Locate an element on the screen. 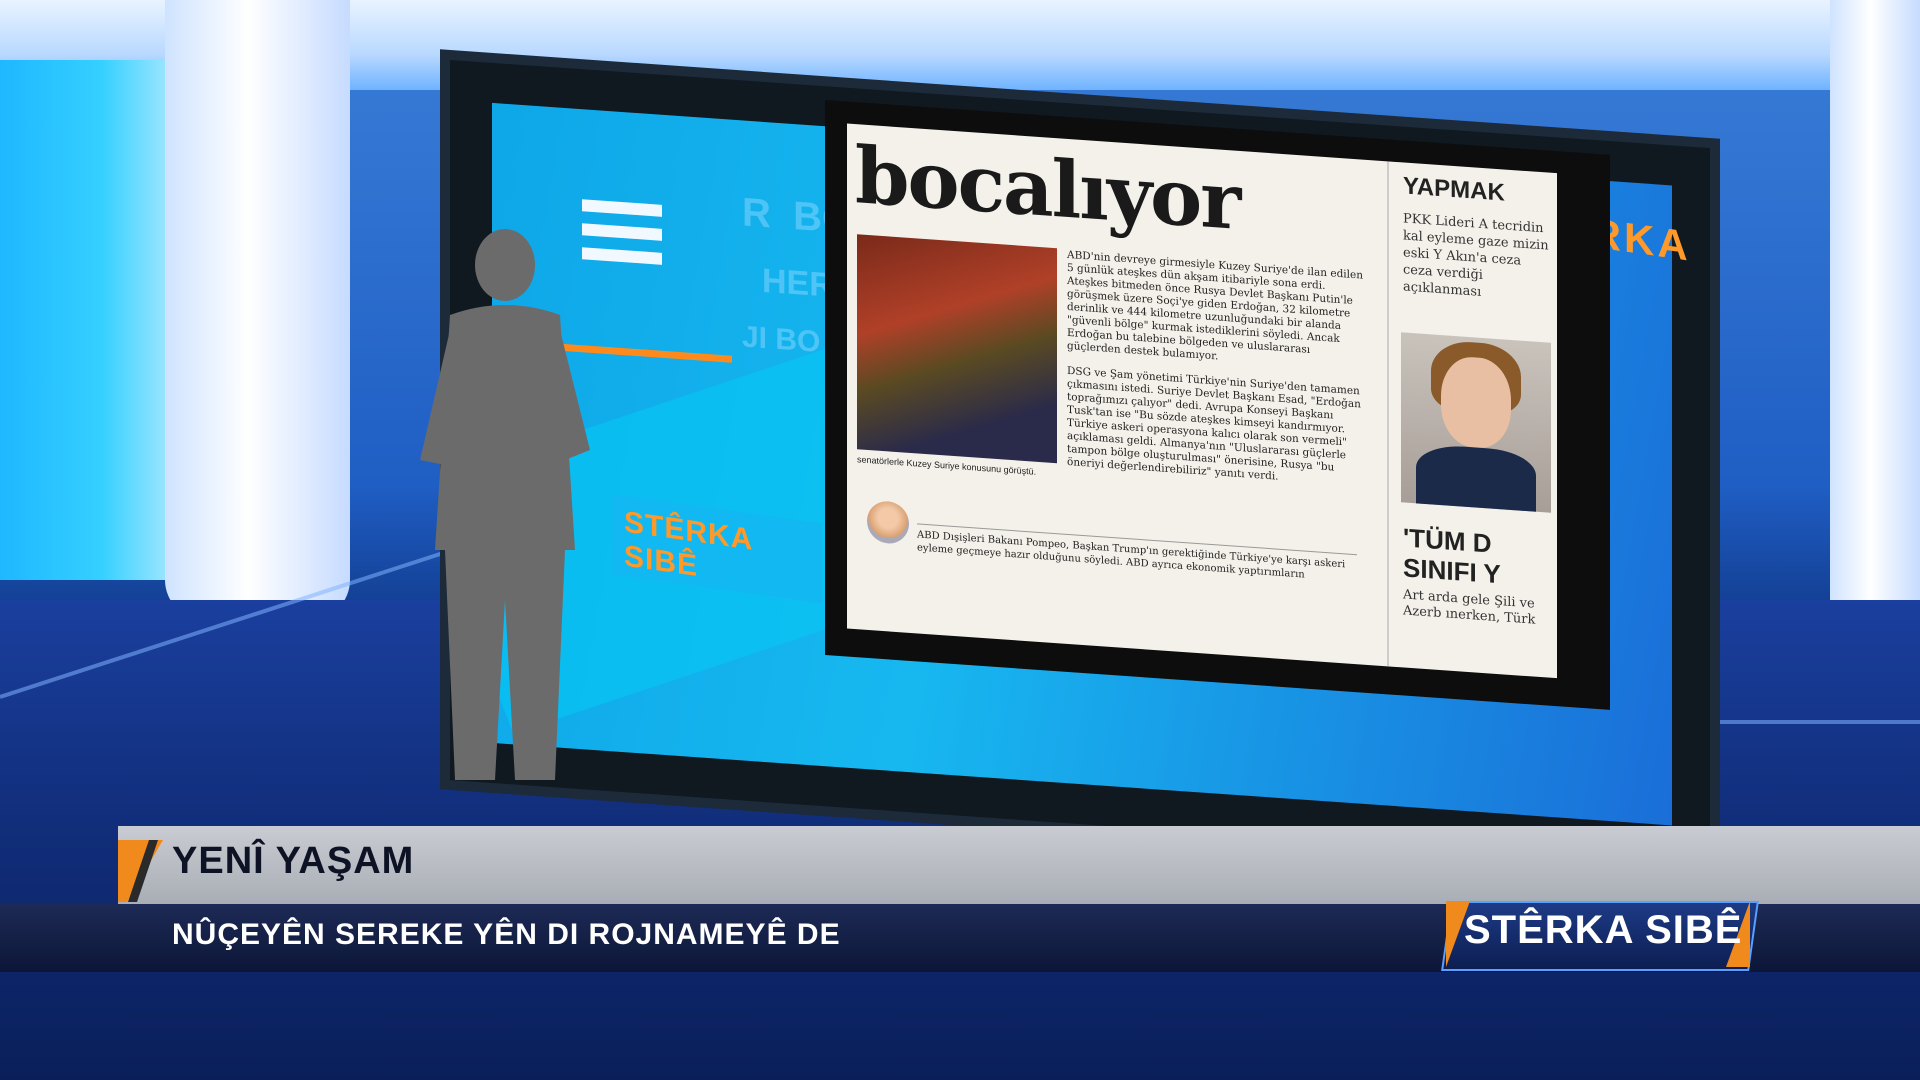 This screenshot has height=1080, width=1920. studio-pillar-left is located at coordinates (257, 310).